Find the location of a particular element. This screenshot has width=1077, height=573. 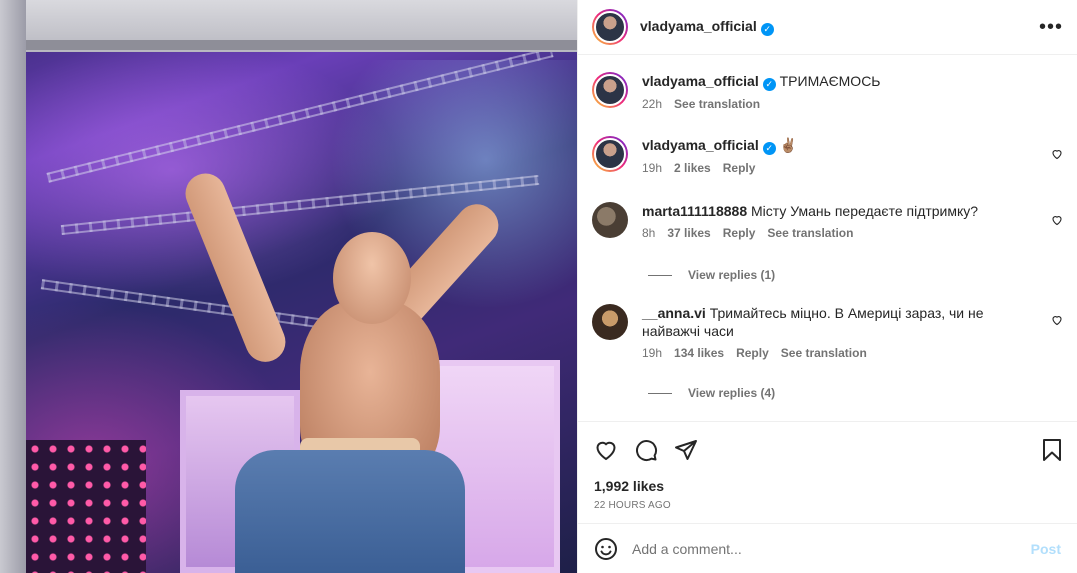

led-panel is located at coordinates (86, 506).